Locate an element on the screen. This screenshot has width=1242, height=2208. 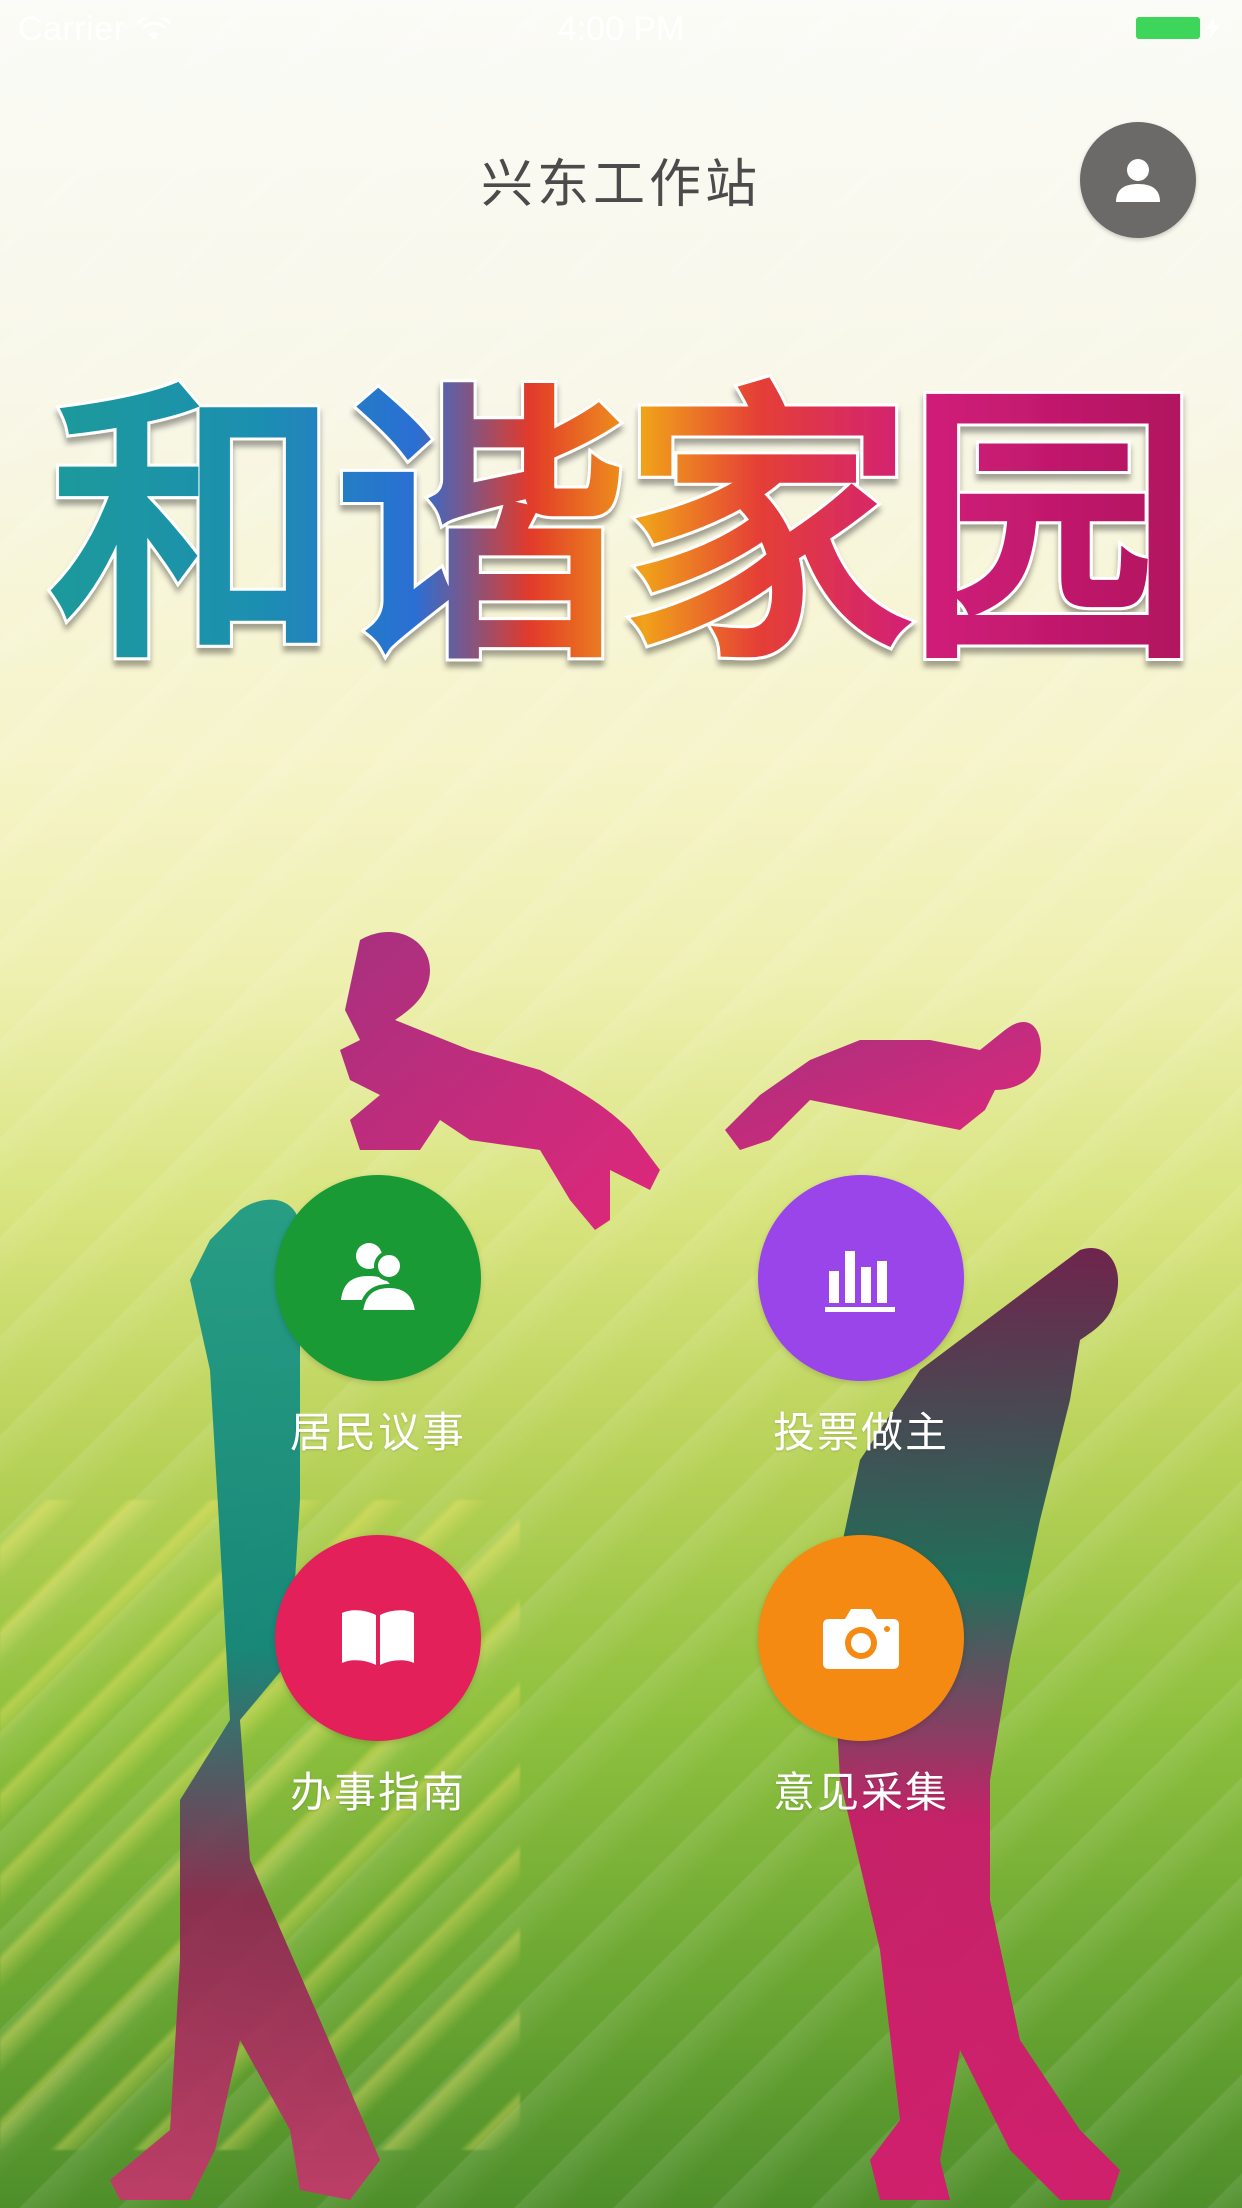
book-icon is located at coordinates (378, 1637).